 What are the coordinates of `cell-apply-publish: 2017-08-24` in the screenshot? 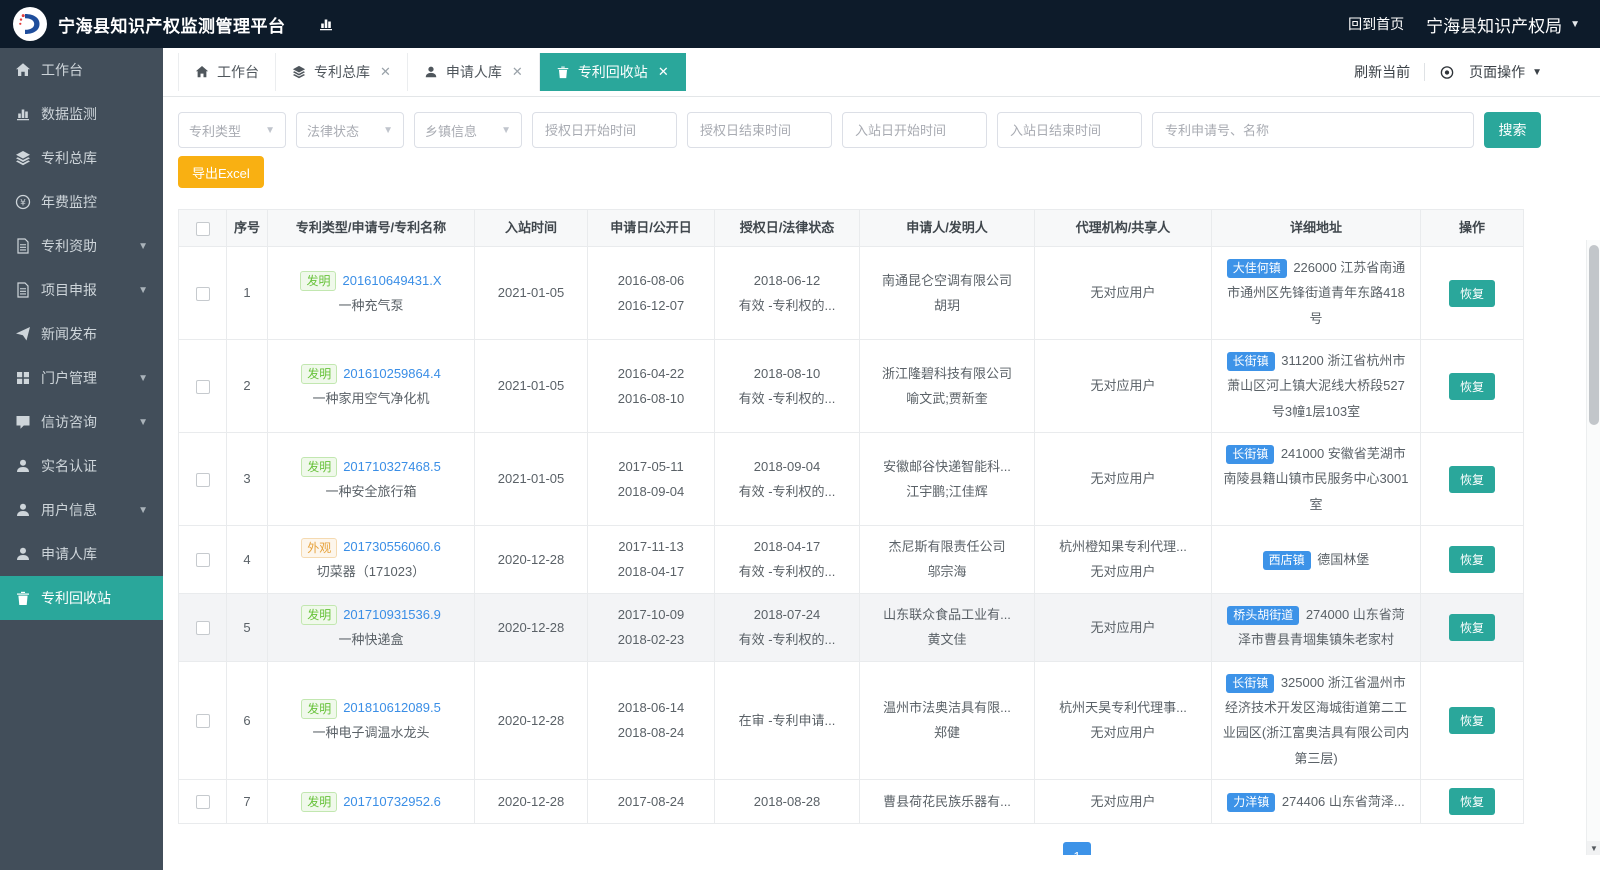 It's located at (651, 802).